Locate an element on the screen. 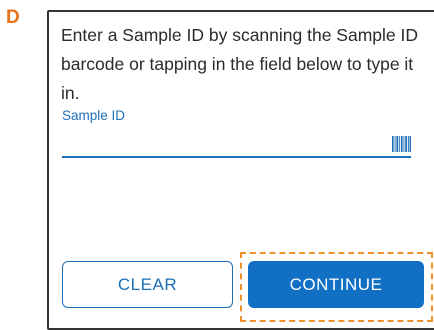 This screenshot has height=330, width=434. panel-letter: D is located at coordinates (13, 17).